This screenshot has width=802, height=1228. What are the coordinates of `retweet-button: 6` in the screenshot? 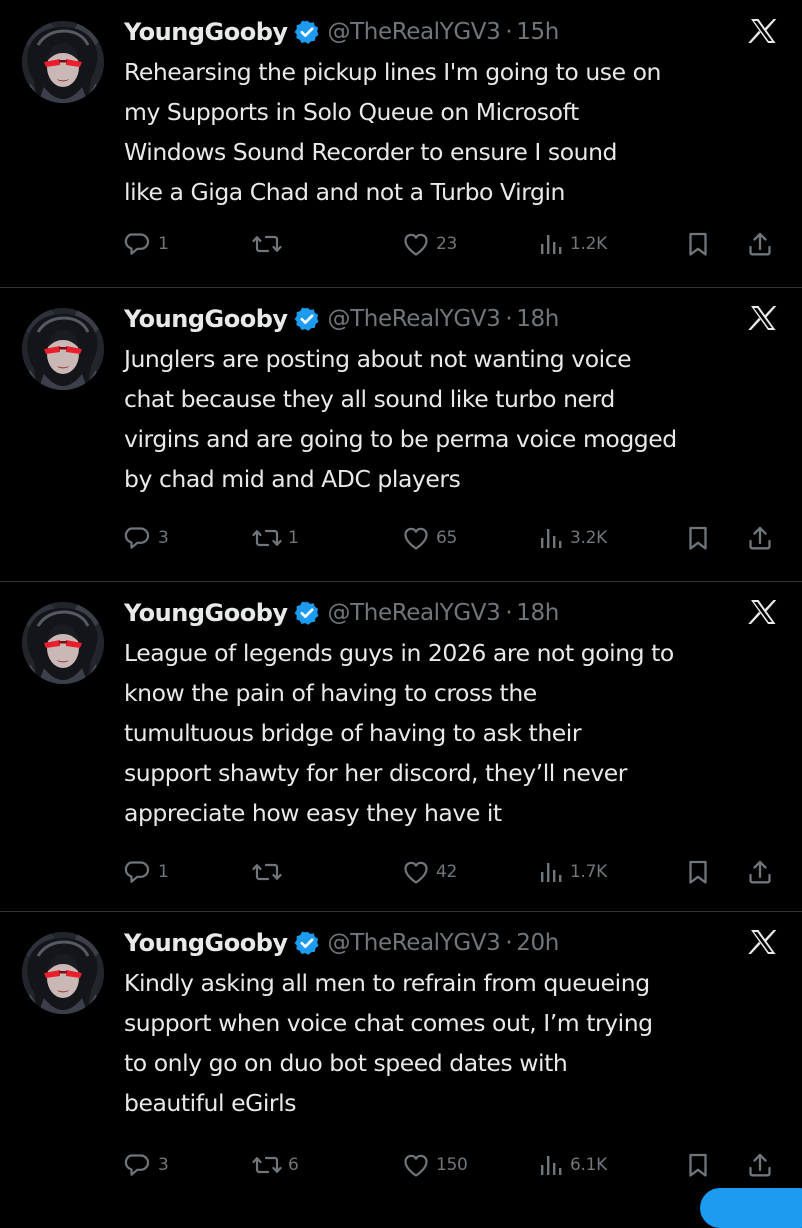 It's located at (275, 1165).